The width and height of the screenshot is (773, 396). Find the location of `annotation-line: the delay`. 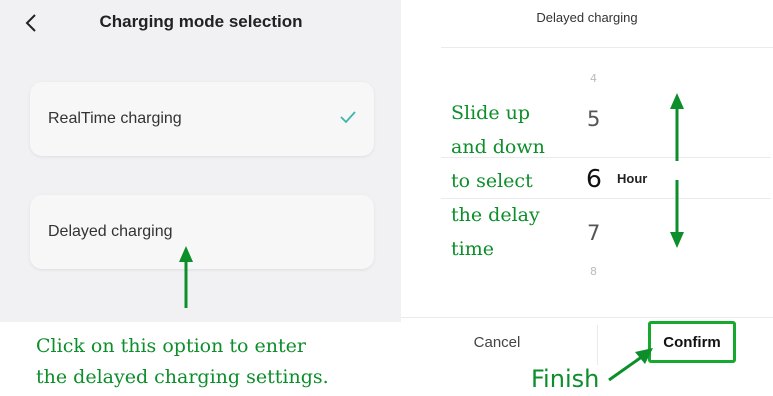

annotation-line: the delay is located at coordinates (495, 215).